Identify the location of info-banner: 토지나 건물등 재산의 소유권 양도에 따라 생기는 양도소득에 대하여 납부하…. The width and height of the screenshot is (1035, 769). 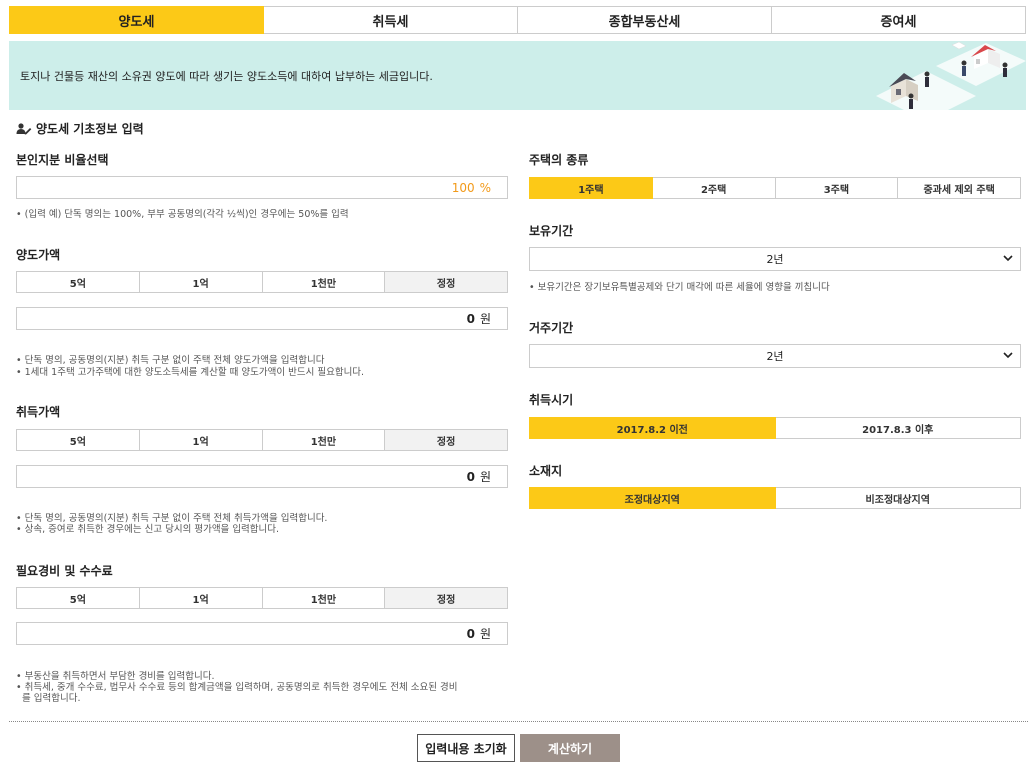
(517, 75).